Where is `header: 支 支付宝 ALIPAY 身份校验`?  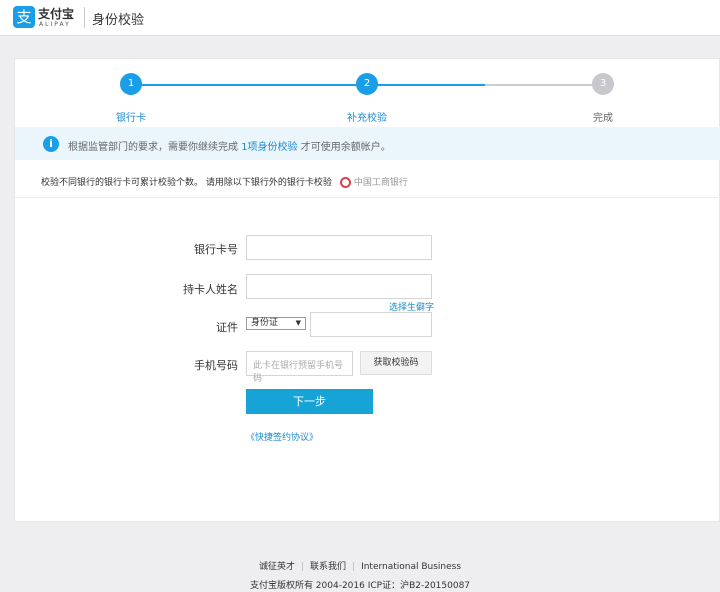
header: 支 支付宝 ALIPAY 身份校验 is located at coordinates (360, 18).